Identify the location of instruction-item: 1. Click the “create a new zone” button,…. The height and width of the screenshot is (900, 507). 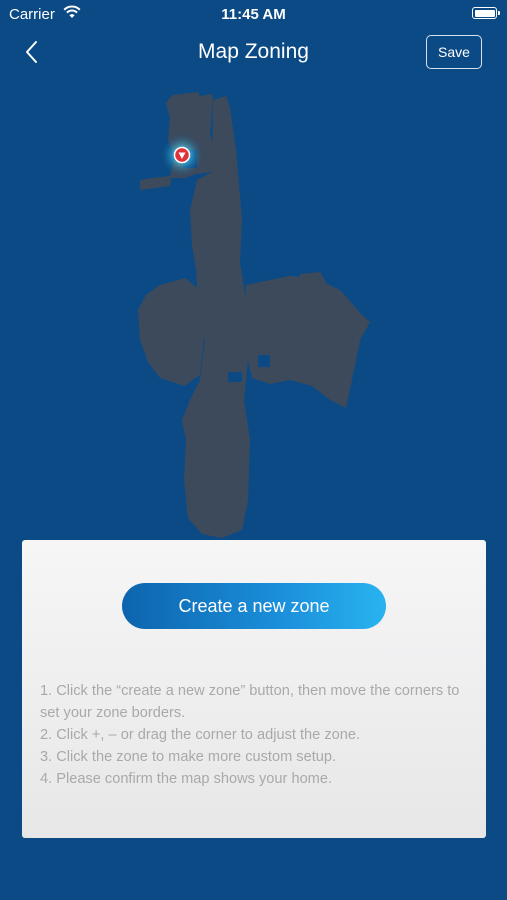
(250, 702).